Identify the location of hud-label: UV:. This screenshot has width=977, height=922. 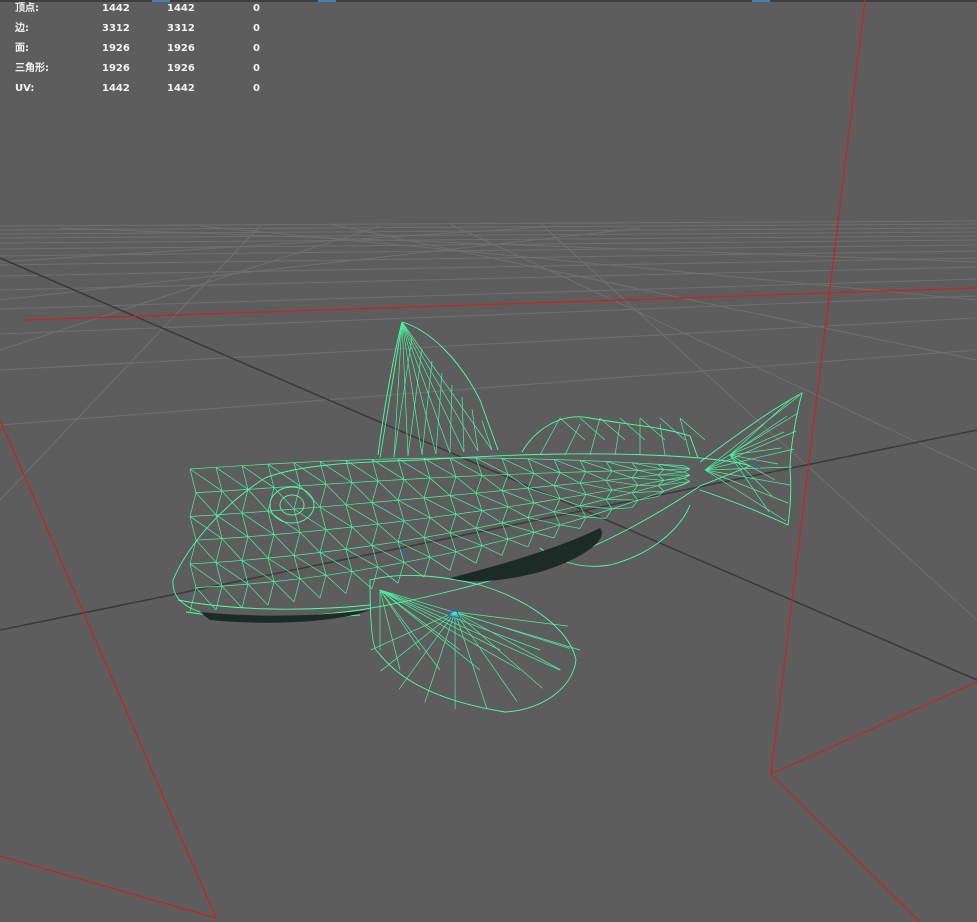
(25, 88).